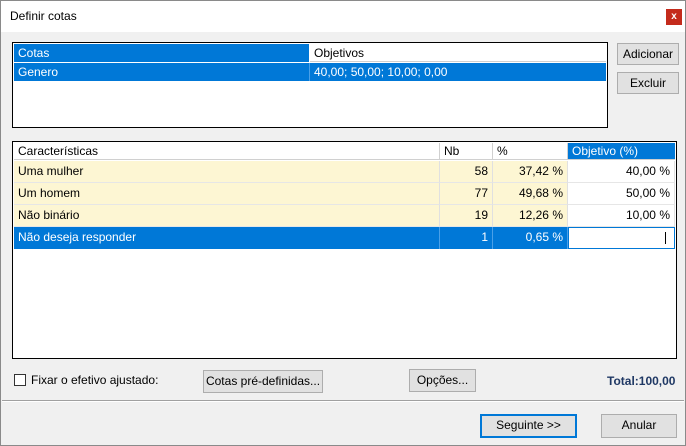  Describe the element at coordinates (648, 54) in the screenshot. I see `add-button: Adicionar` at that location.